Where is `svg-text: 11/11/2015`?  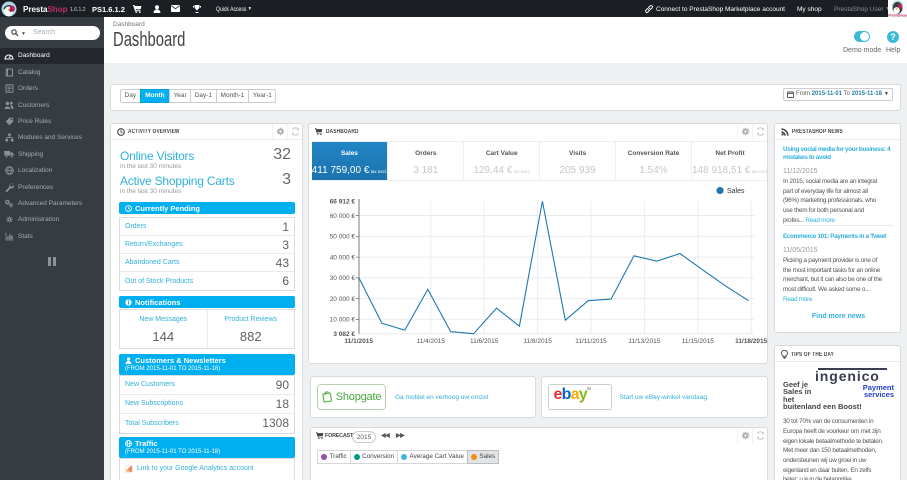
svg-text: 11/11/2015 is located at coordinates (591, 341).